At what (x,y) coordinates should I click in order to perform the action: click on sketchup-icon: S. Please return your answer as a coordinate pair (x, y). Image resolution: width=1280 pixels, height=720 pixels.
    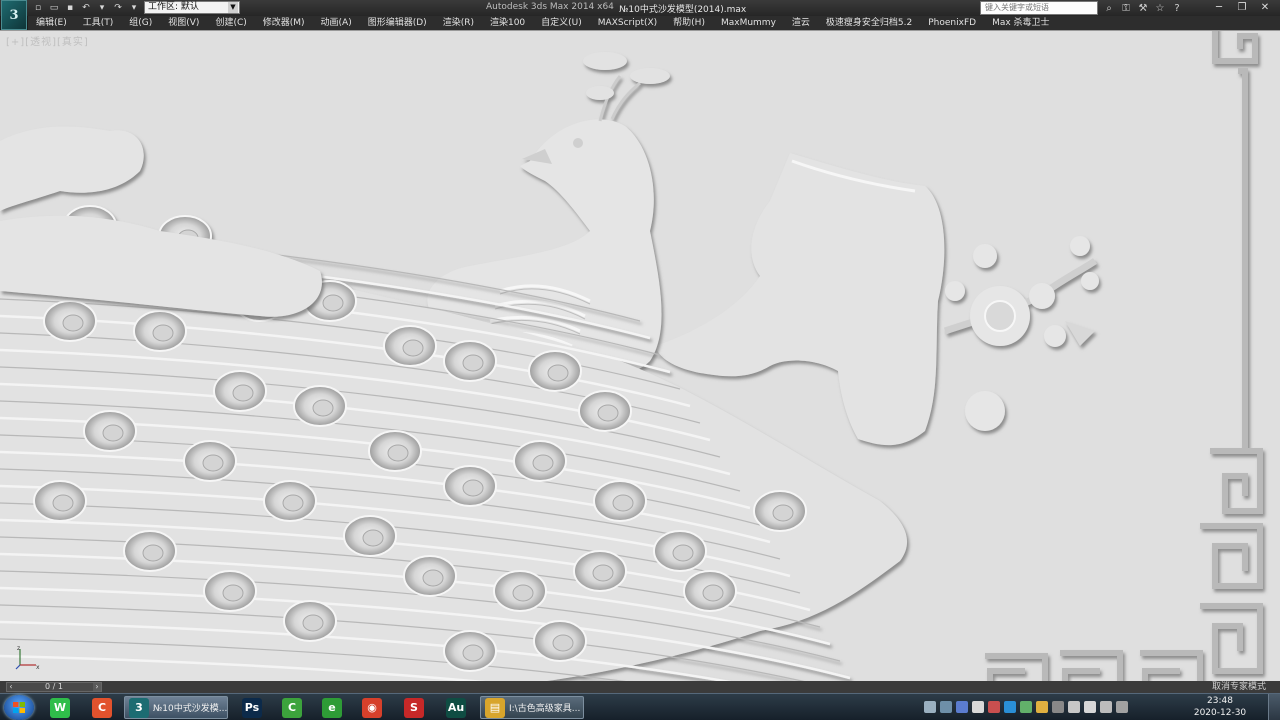
    Looking at the image, I should click on (414, 707).